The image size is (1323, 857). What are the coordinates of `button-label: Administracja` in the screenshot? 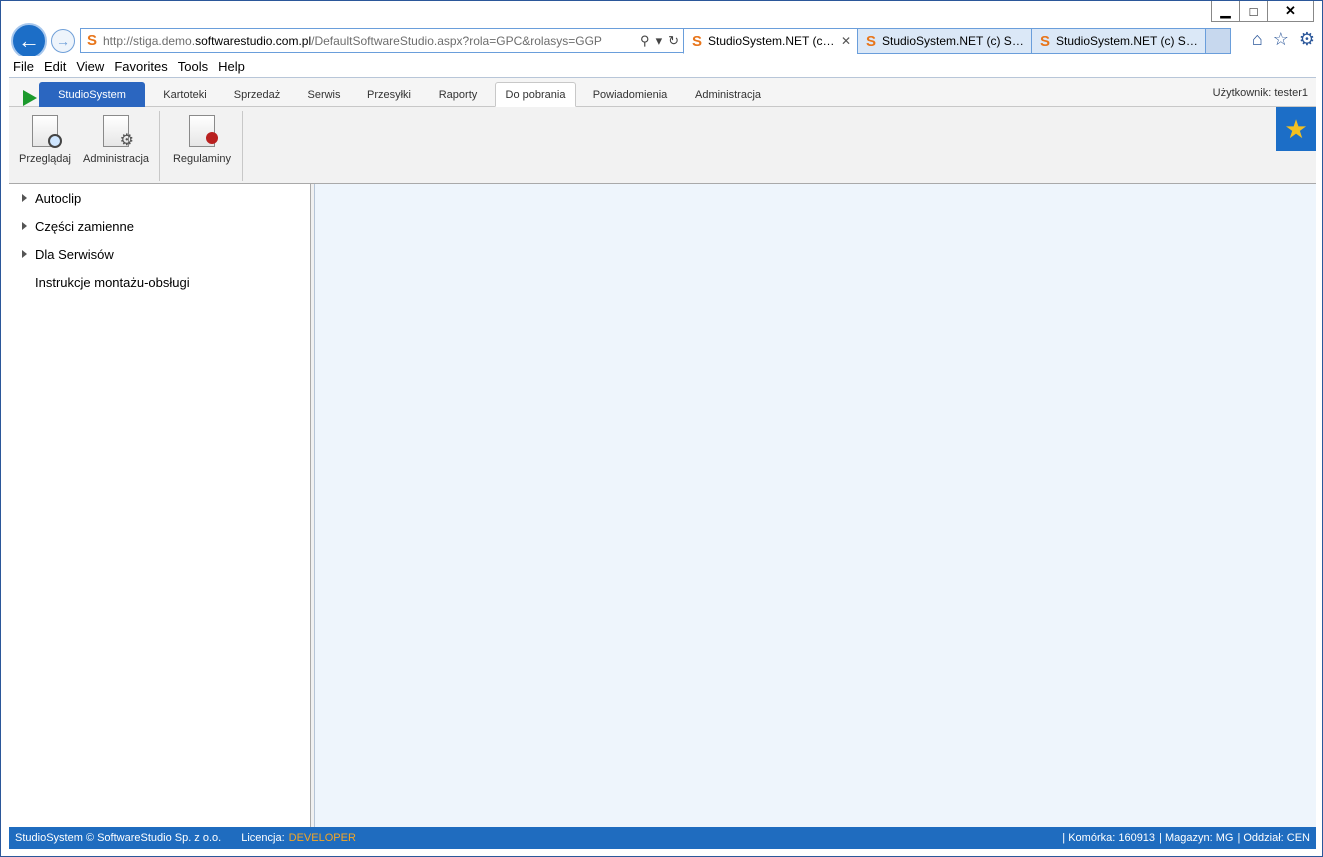 It's located at (116, 159).